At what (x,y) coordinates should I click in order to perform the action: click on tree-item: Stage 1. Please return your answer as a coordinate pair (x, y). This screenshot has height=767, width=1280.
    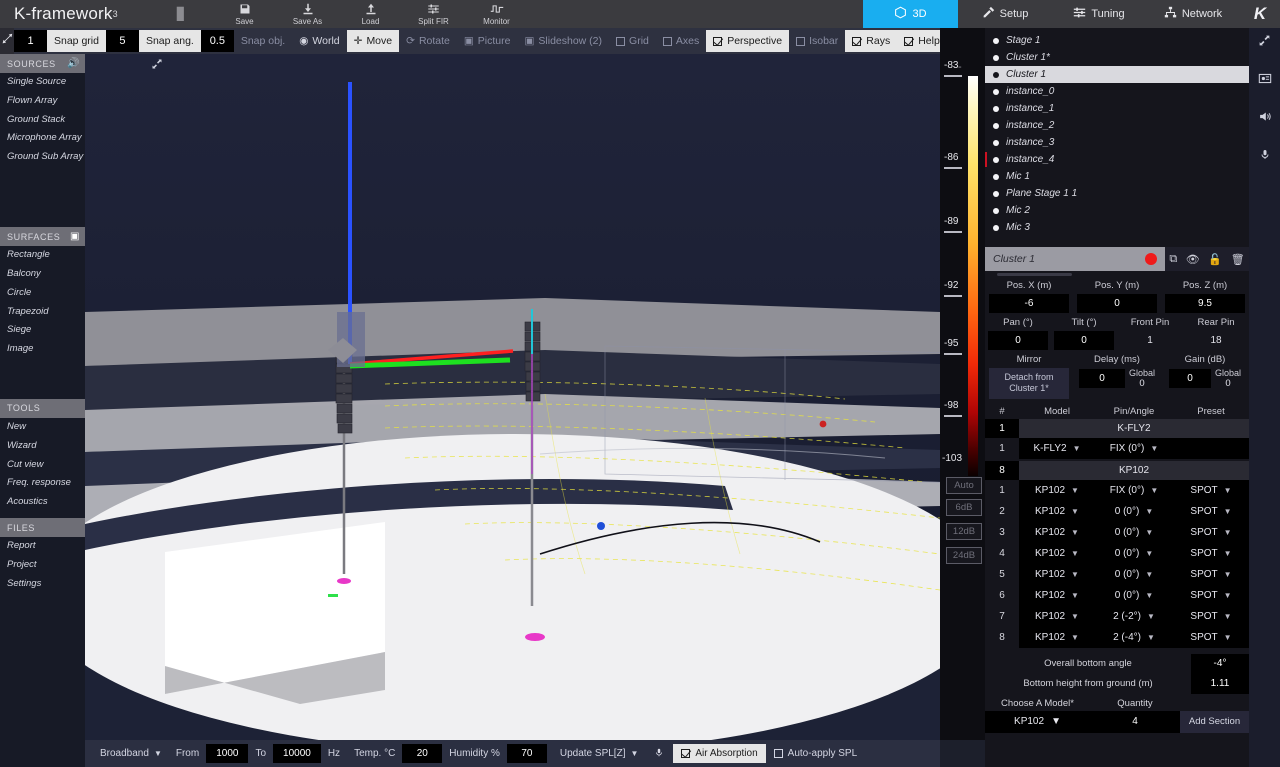
    Looking at the image, I should click on (1117, 40).